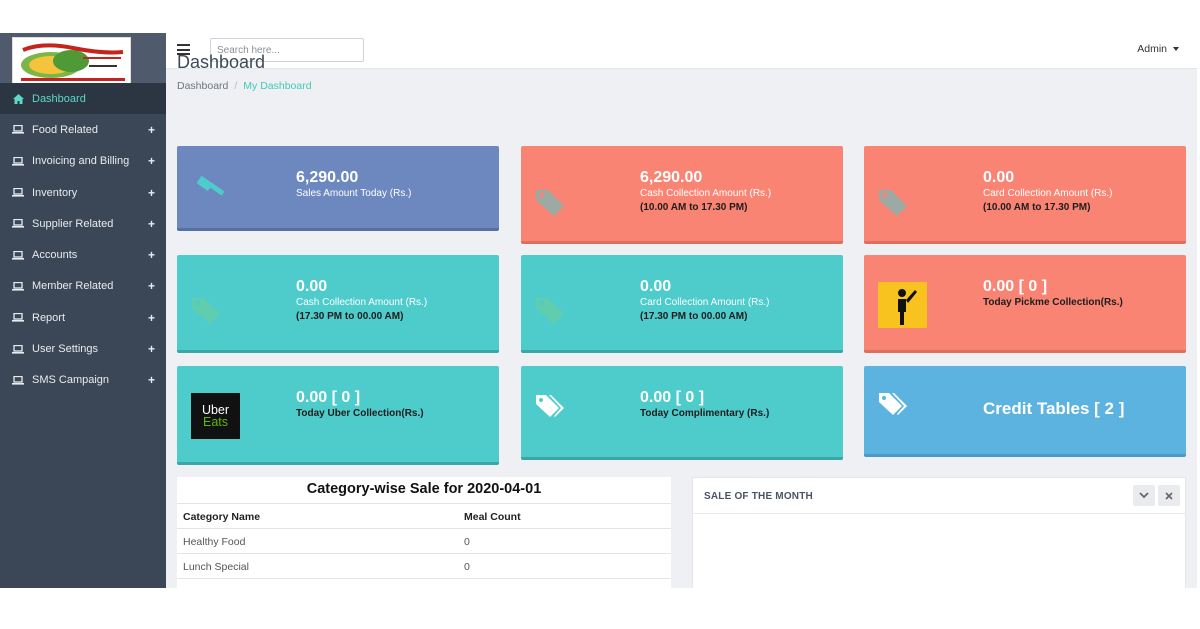 Image resolution: width=1200 pixels, height=629 pixels. What do you see at coordinates (1152, 49) in the screenshot?
I see `user-name: Admin` at bounding box center [1152, 49].